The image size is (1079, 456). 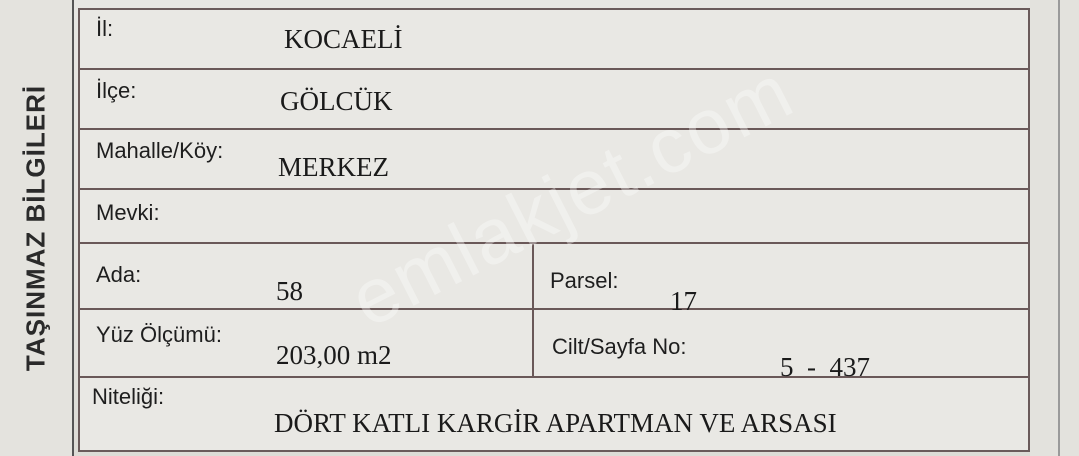 What do you see at coordinates (119, 274) in the screenshot?
I see `label-ada: Ada:` at bounding box center [119, 274].